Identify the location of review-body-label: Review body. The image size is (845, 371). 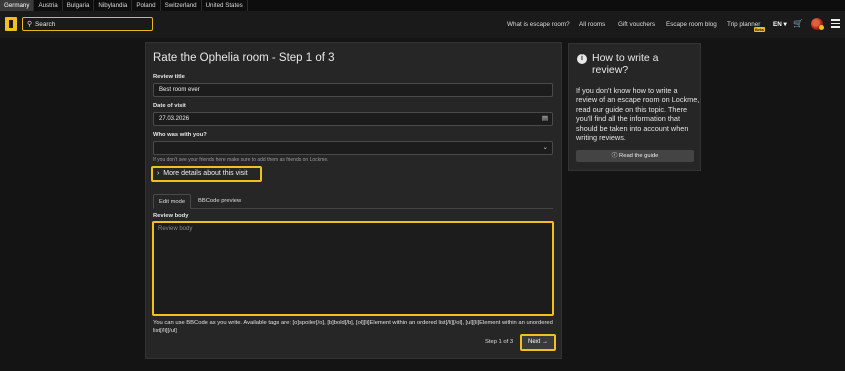
(171, 216).